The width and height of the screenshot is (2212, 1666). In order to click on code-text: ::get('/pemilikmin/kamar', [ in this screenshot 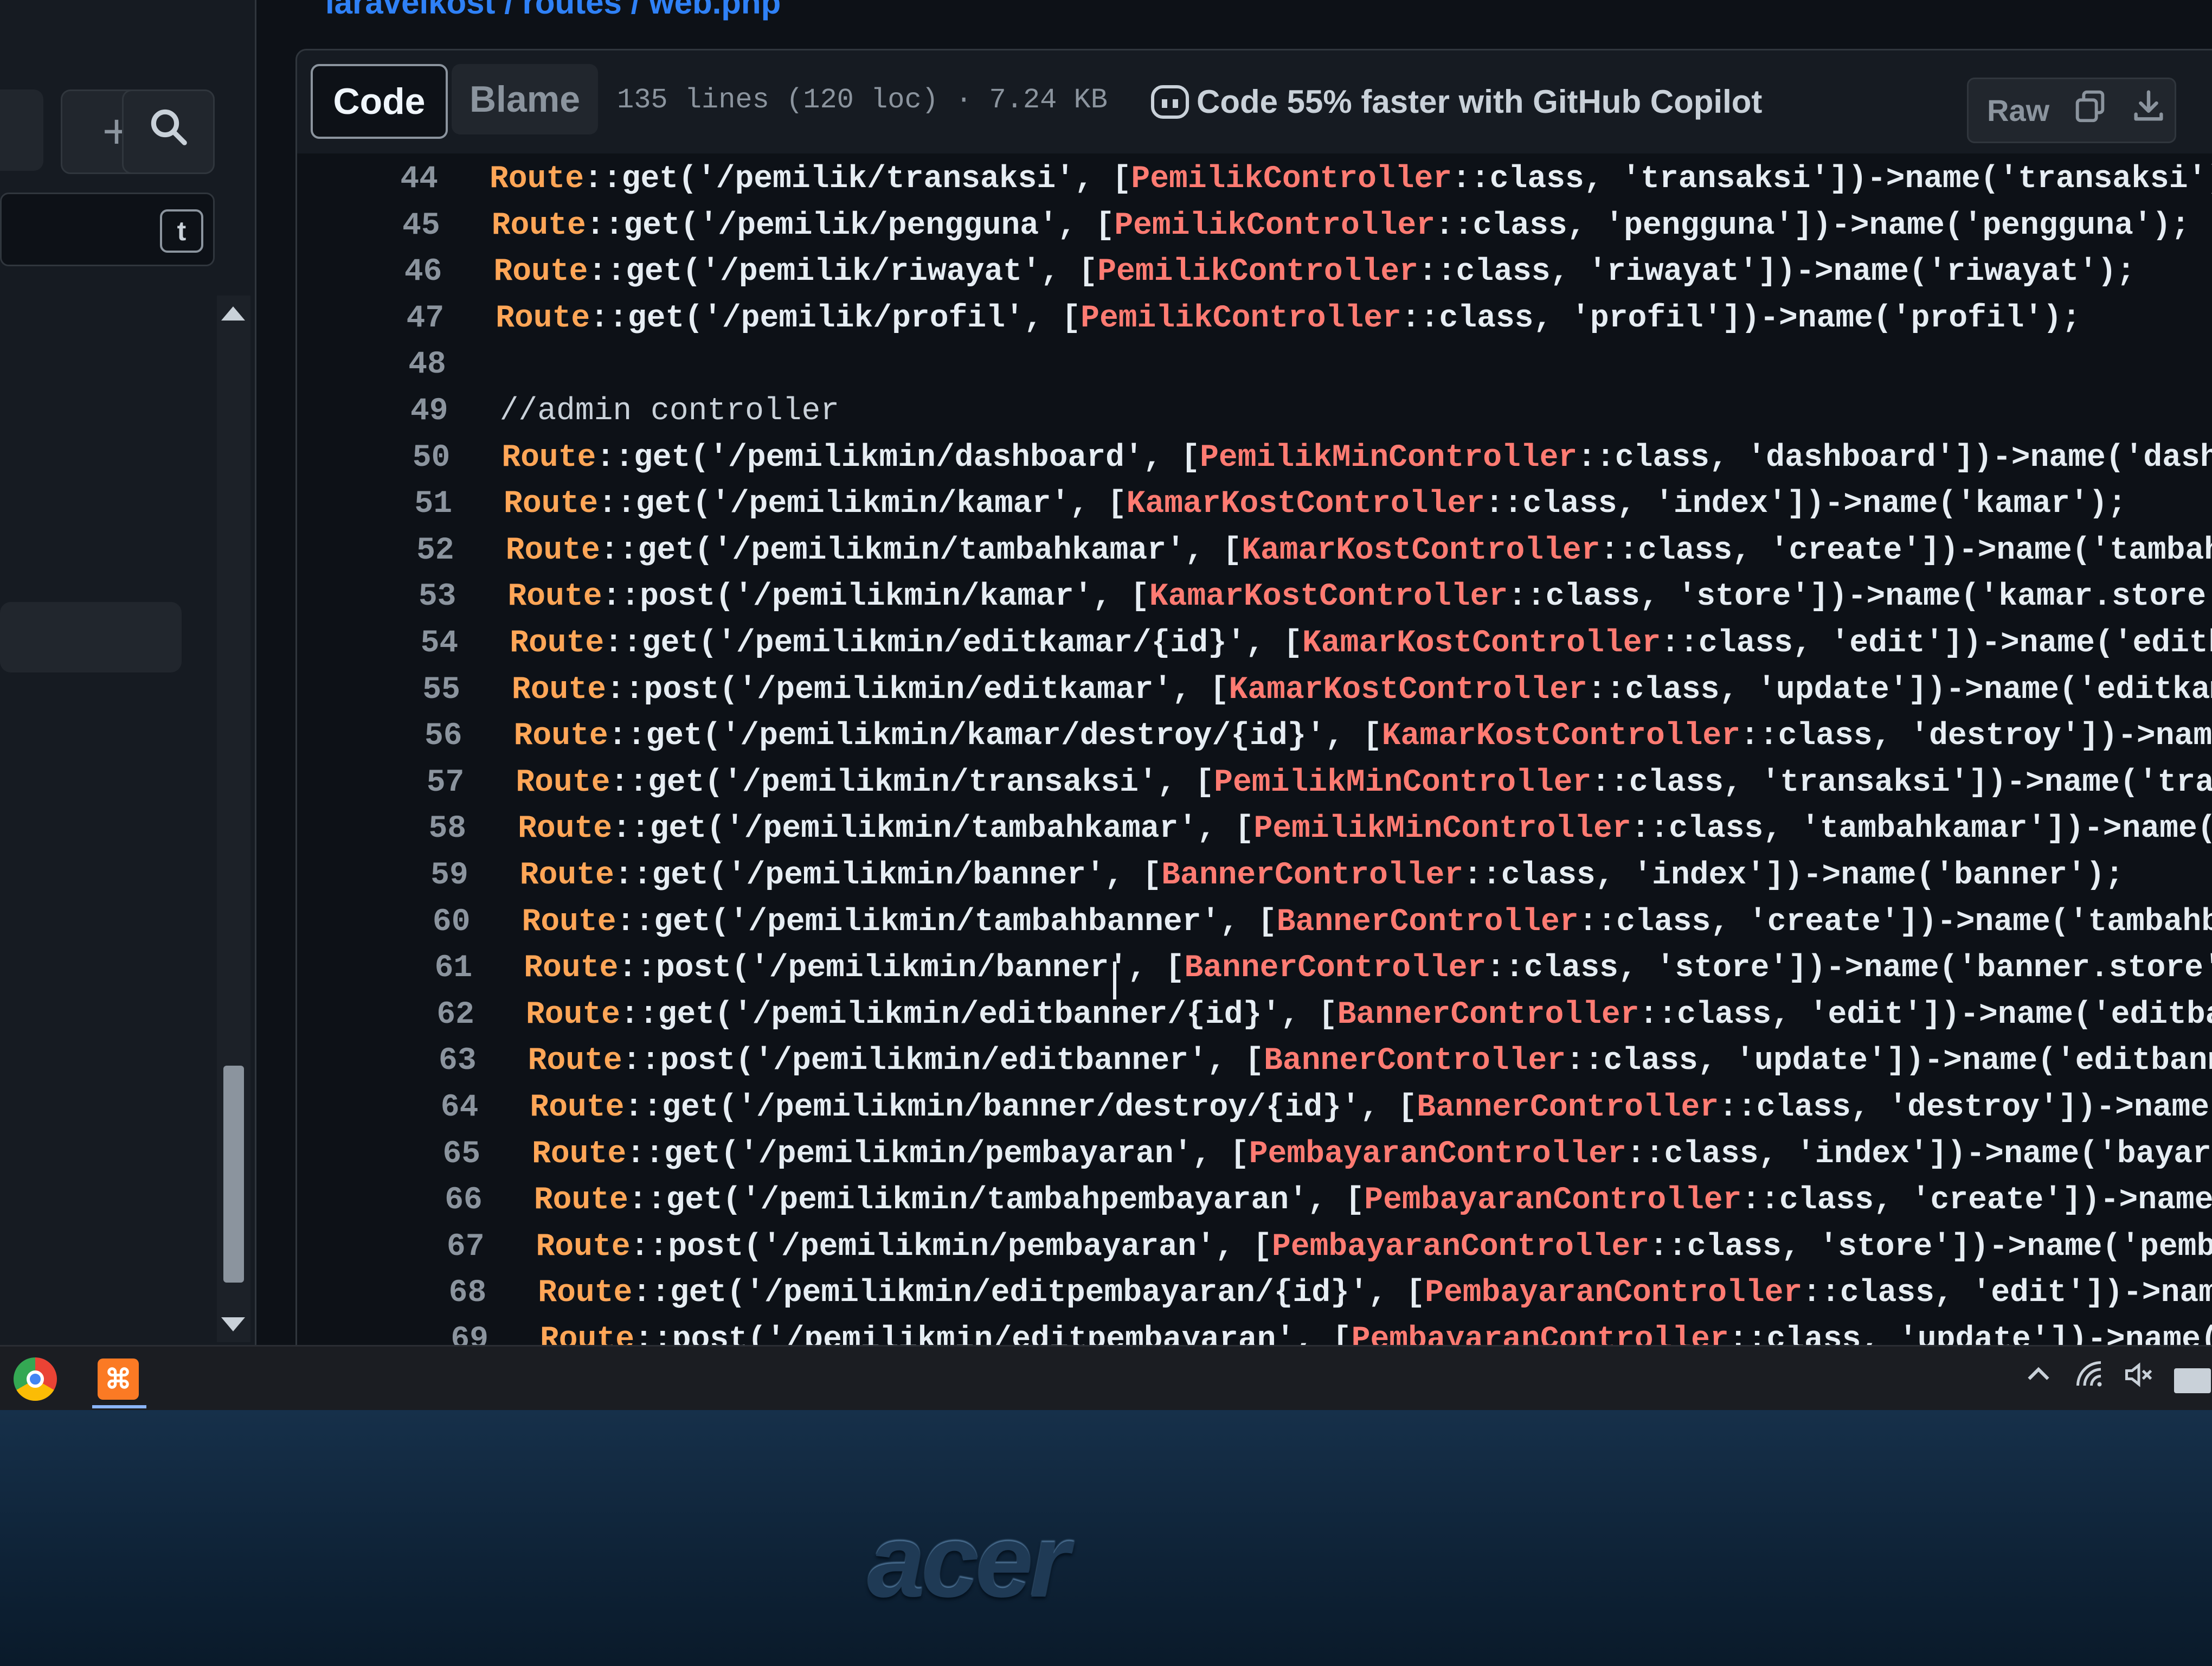, I will do `click(862, 504)`.